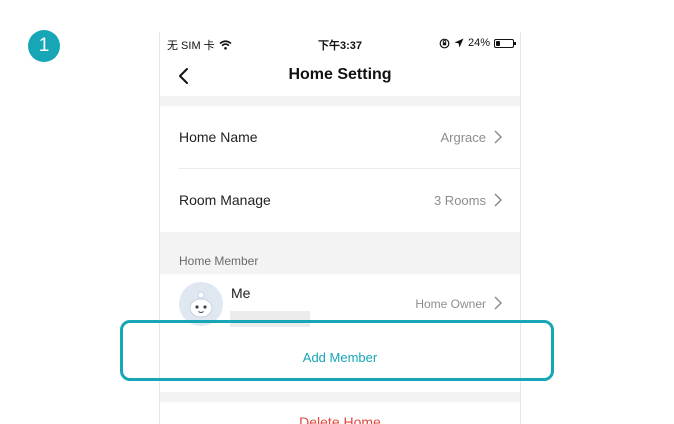  I want to click on page-title: Home Setting, so click(340, 74).